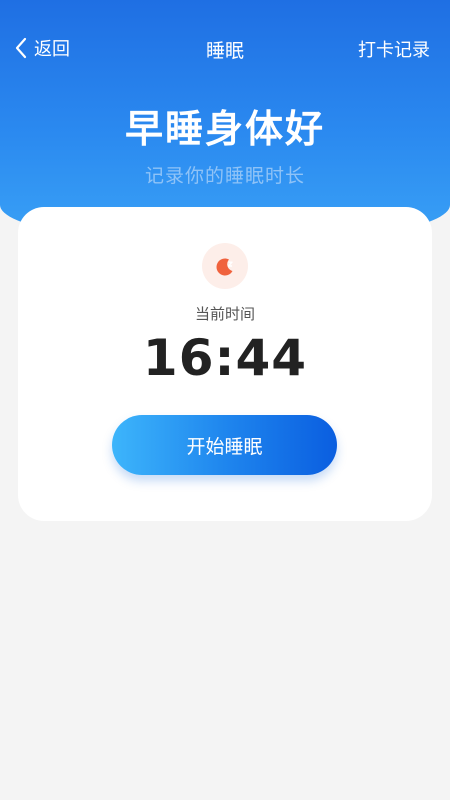 The height and width of the screenshot is (800, 450). Describe the element at coordinates (224, 176) in the screenshot. I see `hero-subtitle: 记录你的睡眠时长` at that location.